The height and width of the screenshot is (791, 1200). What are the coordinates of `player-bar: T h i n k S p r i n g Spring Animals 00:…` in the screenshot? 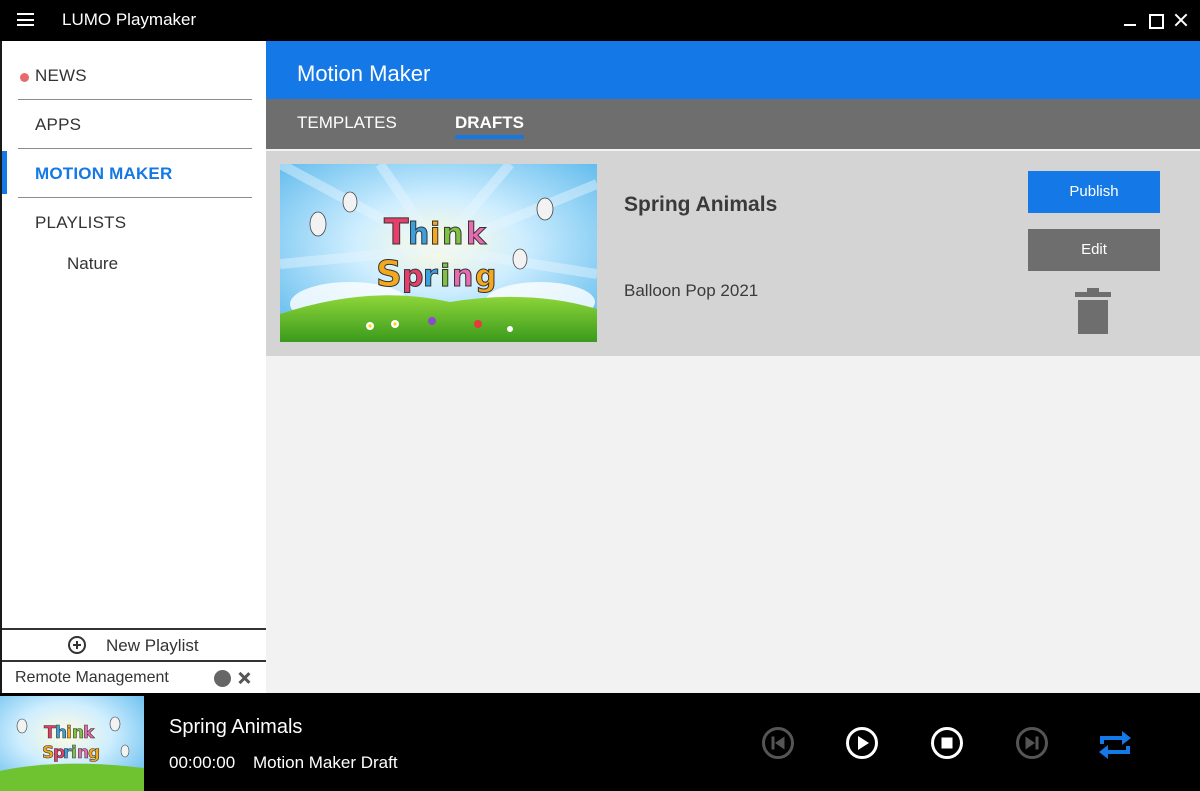 It's located at (600, 742).